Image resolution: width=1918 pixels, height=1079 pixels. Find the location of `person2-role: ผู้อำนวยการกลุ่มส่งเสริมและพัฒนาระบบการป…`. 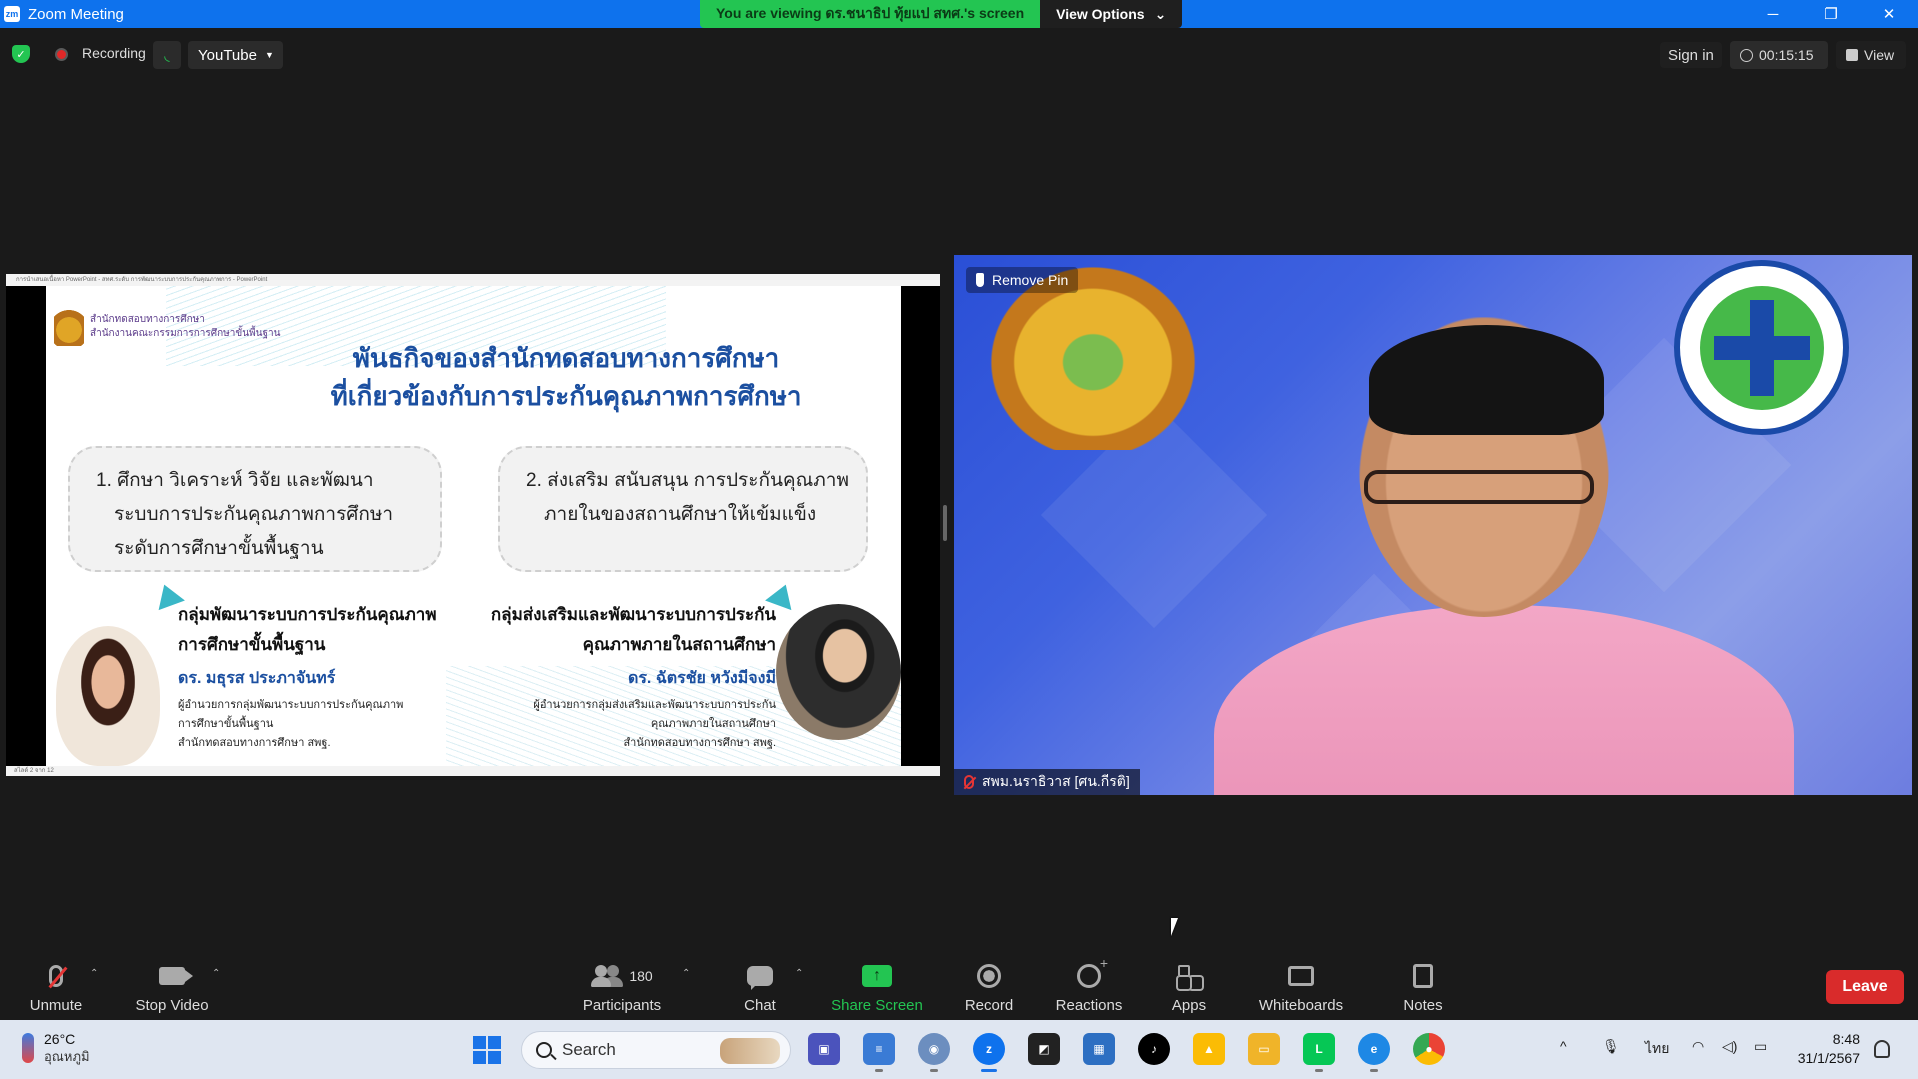

person2-role: ผู้อำนวยการกลุ่มส่งเสริมและพัฒนาระบบการป… is located at coordinates (611, 724).